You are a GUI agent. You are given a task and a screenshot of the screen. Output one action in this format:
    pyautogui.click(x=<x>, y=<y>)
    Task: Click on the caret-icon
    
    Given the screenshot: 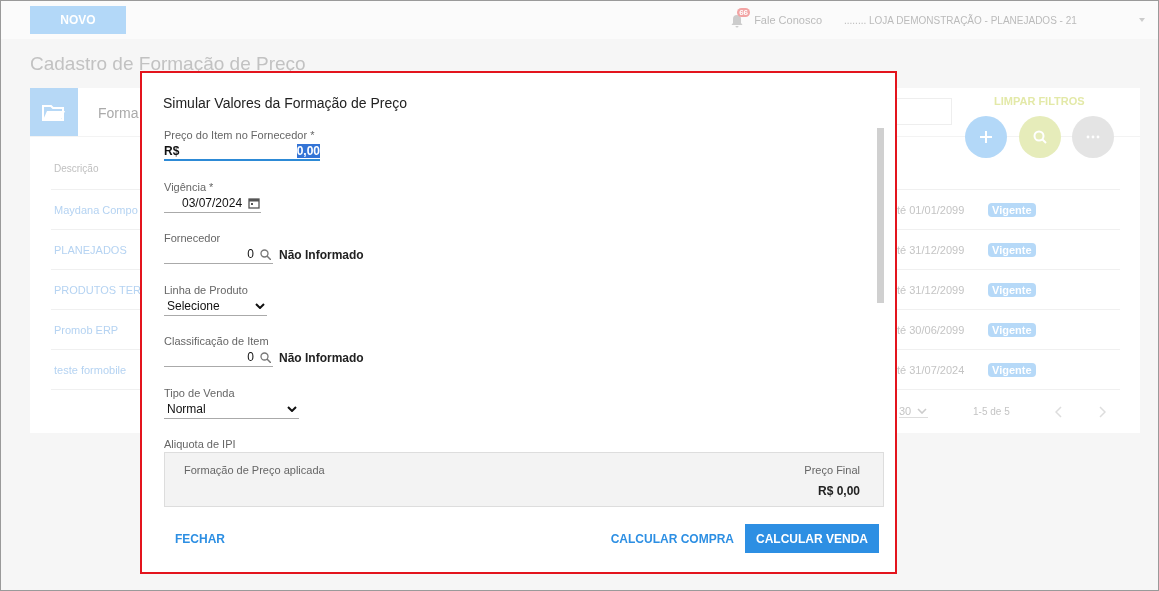 What is the action you would take?
    pyautogui.click(x=1142, y=20)
    